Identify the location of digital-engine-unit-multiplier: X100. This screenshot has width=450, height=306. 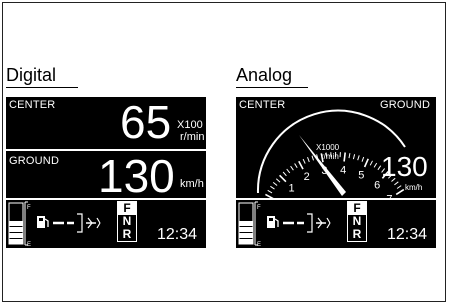
(190, 125).